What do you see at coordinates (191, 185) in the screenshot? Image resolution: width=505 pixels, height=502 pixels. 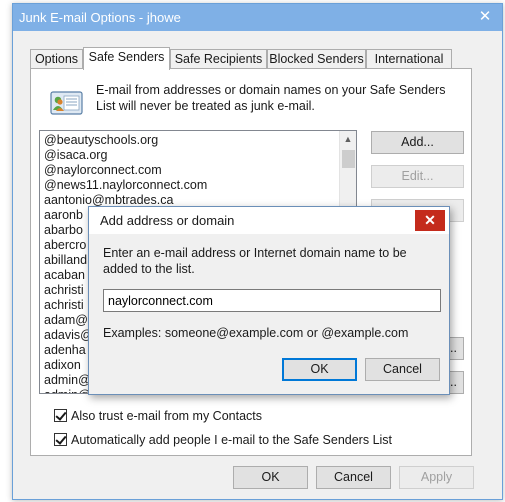 I see `safe-sender-item: @news11.naylorconnect.com` at bounding box center [191, 185].